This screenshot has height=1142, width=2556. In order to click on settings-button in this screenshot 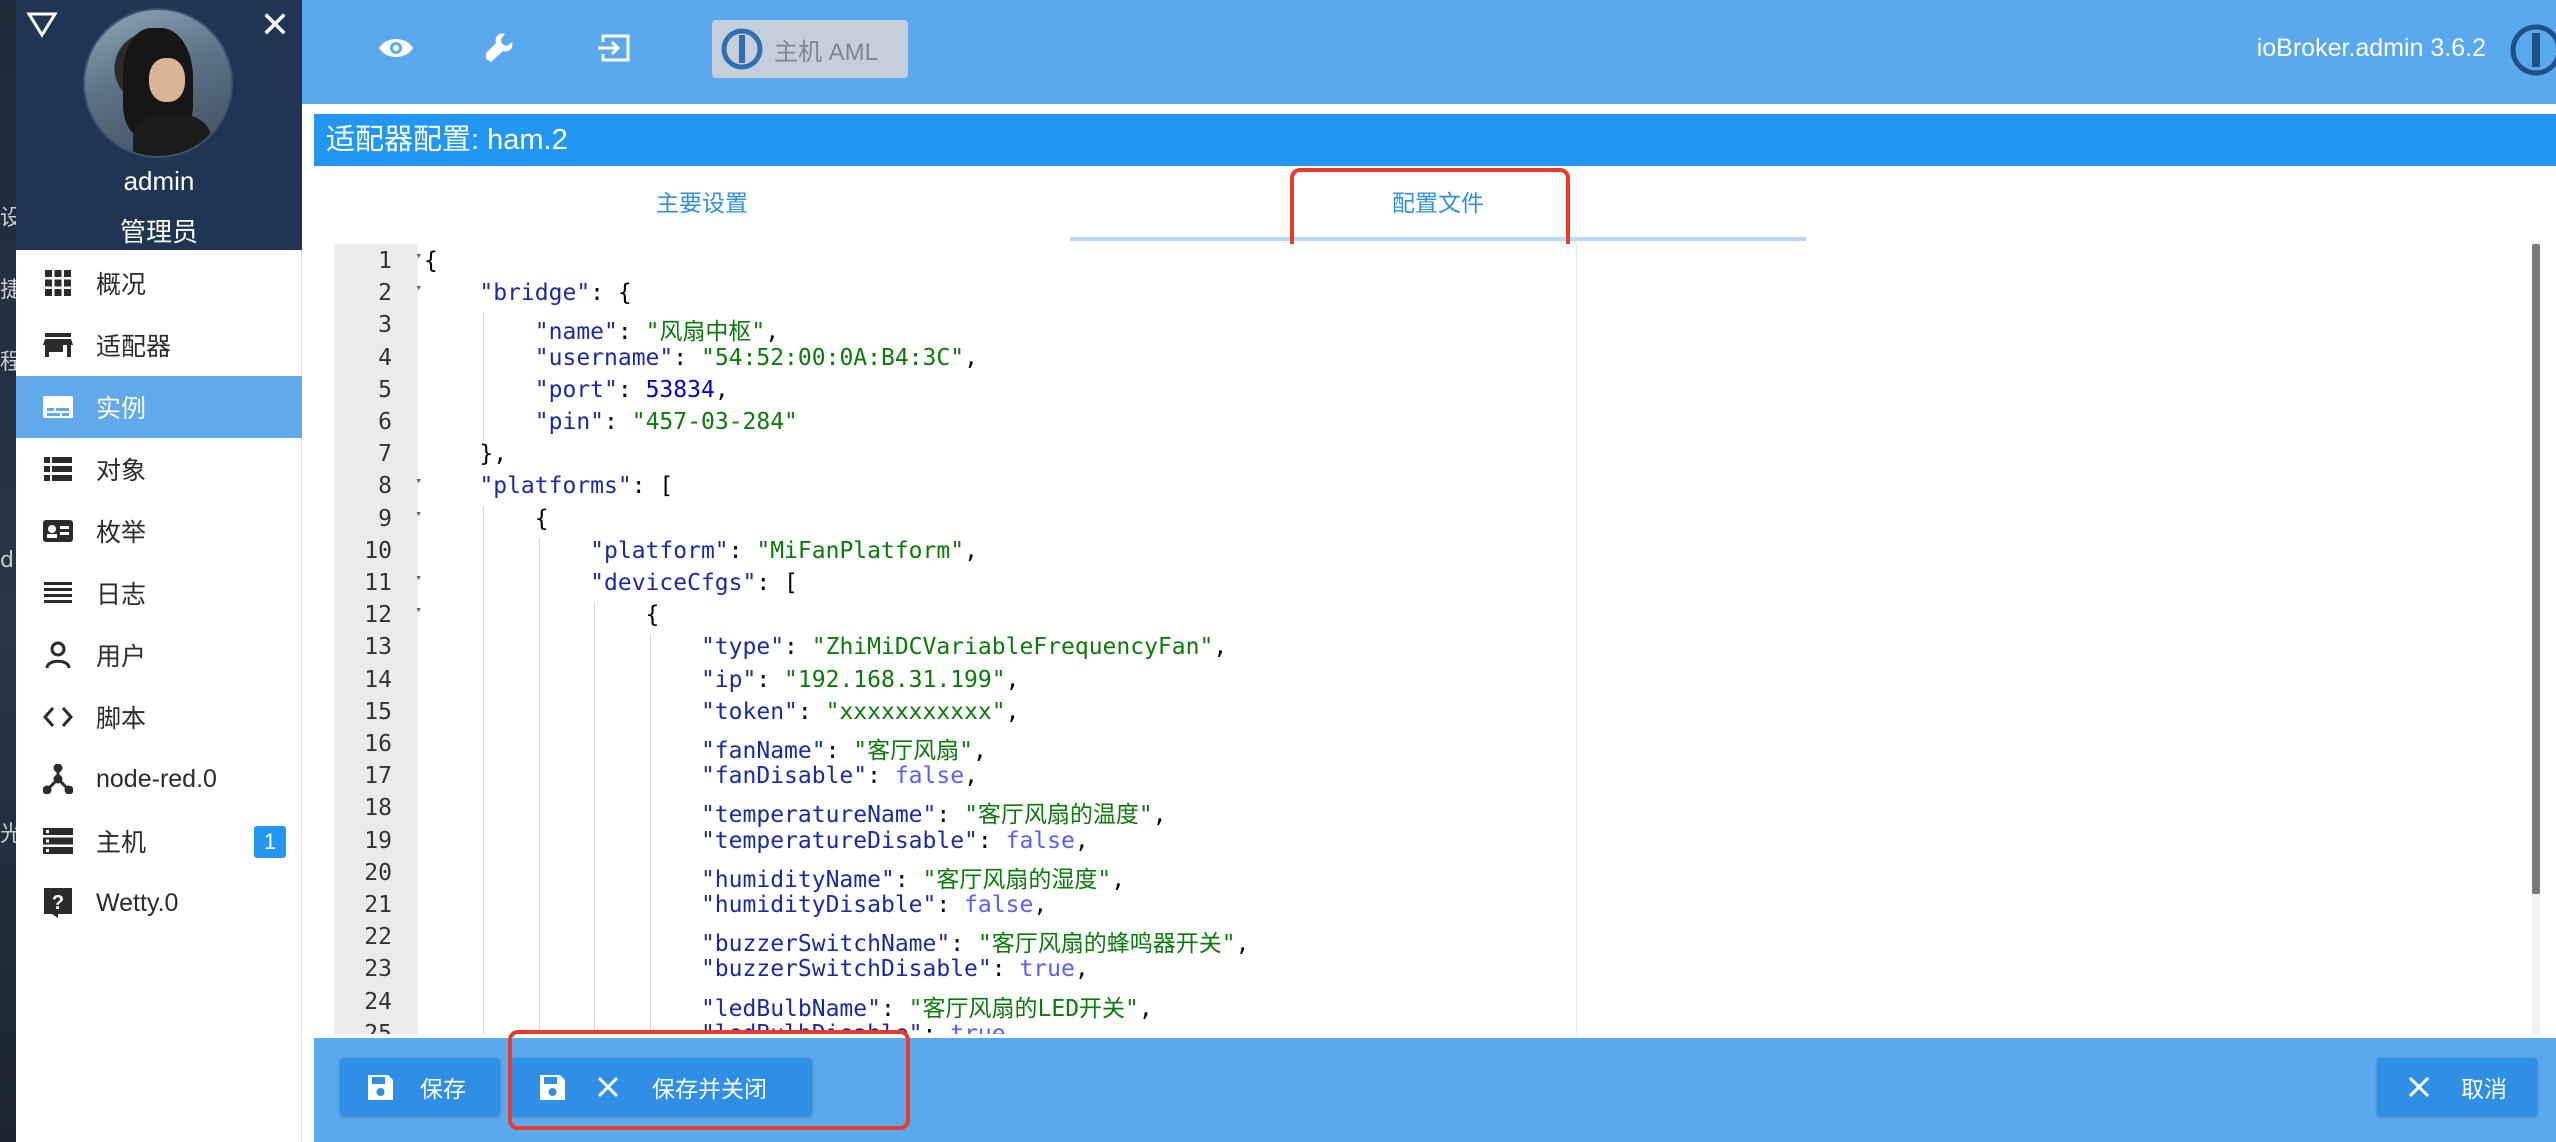, I will do `click(500, 50)`.